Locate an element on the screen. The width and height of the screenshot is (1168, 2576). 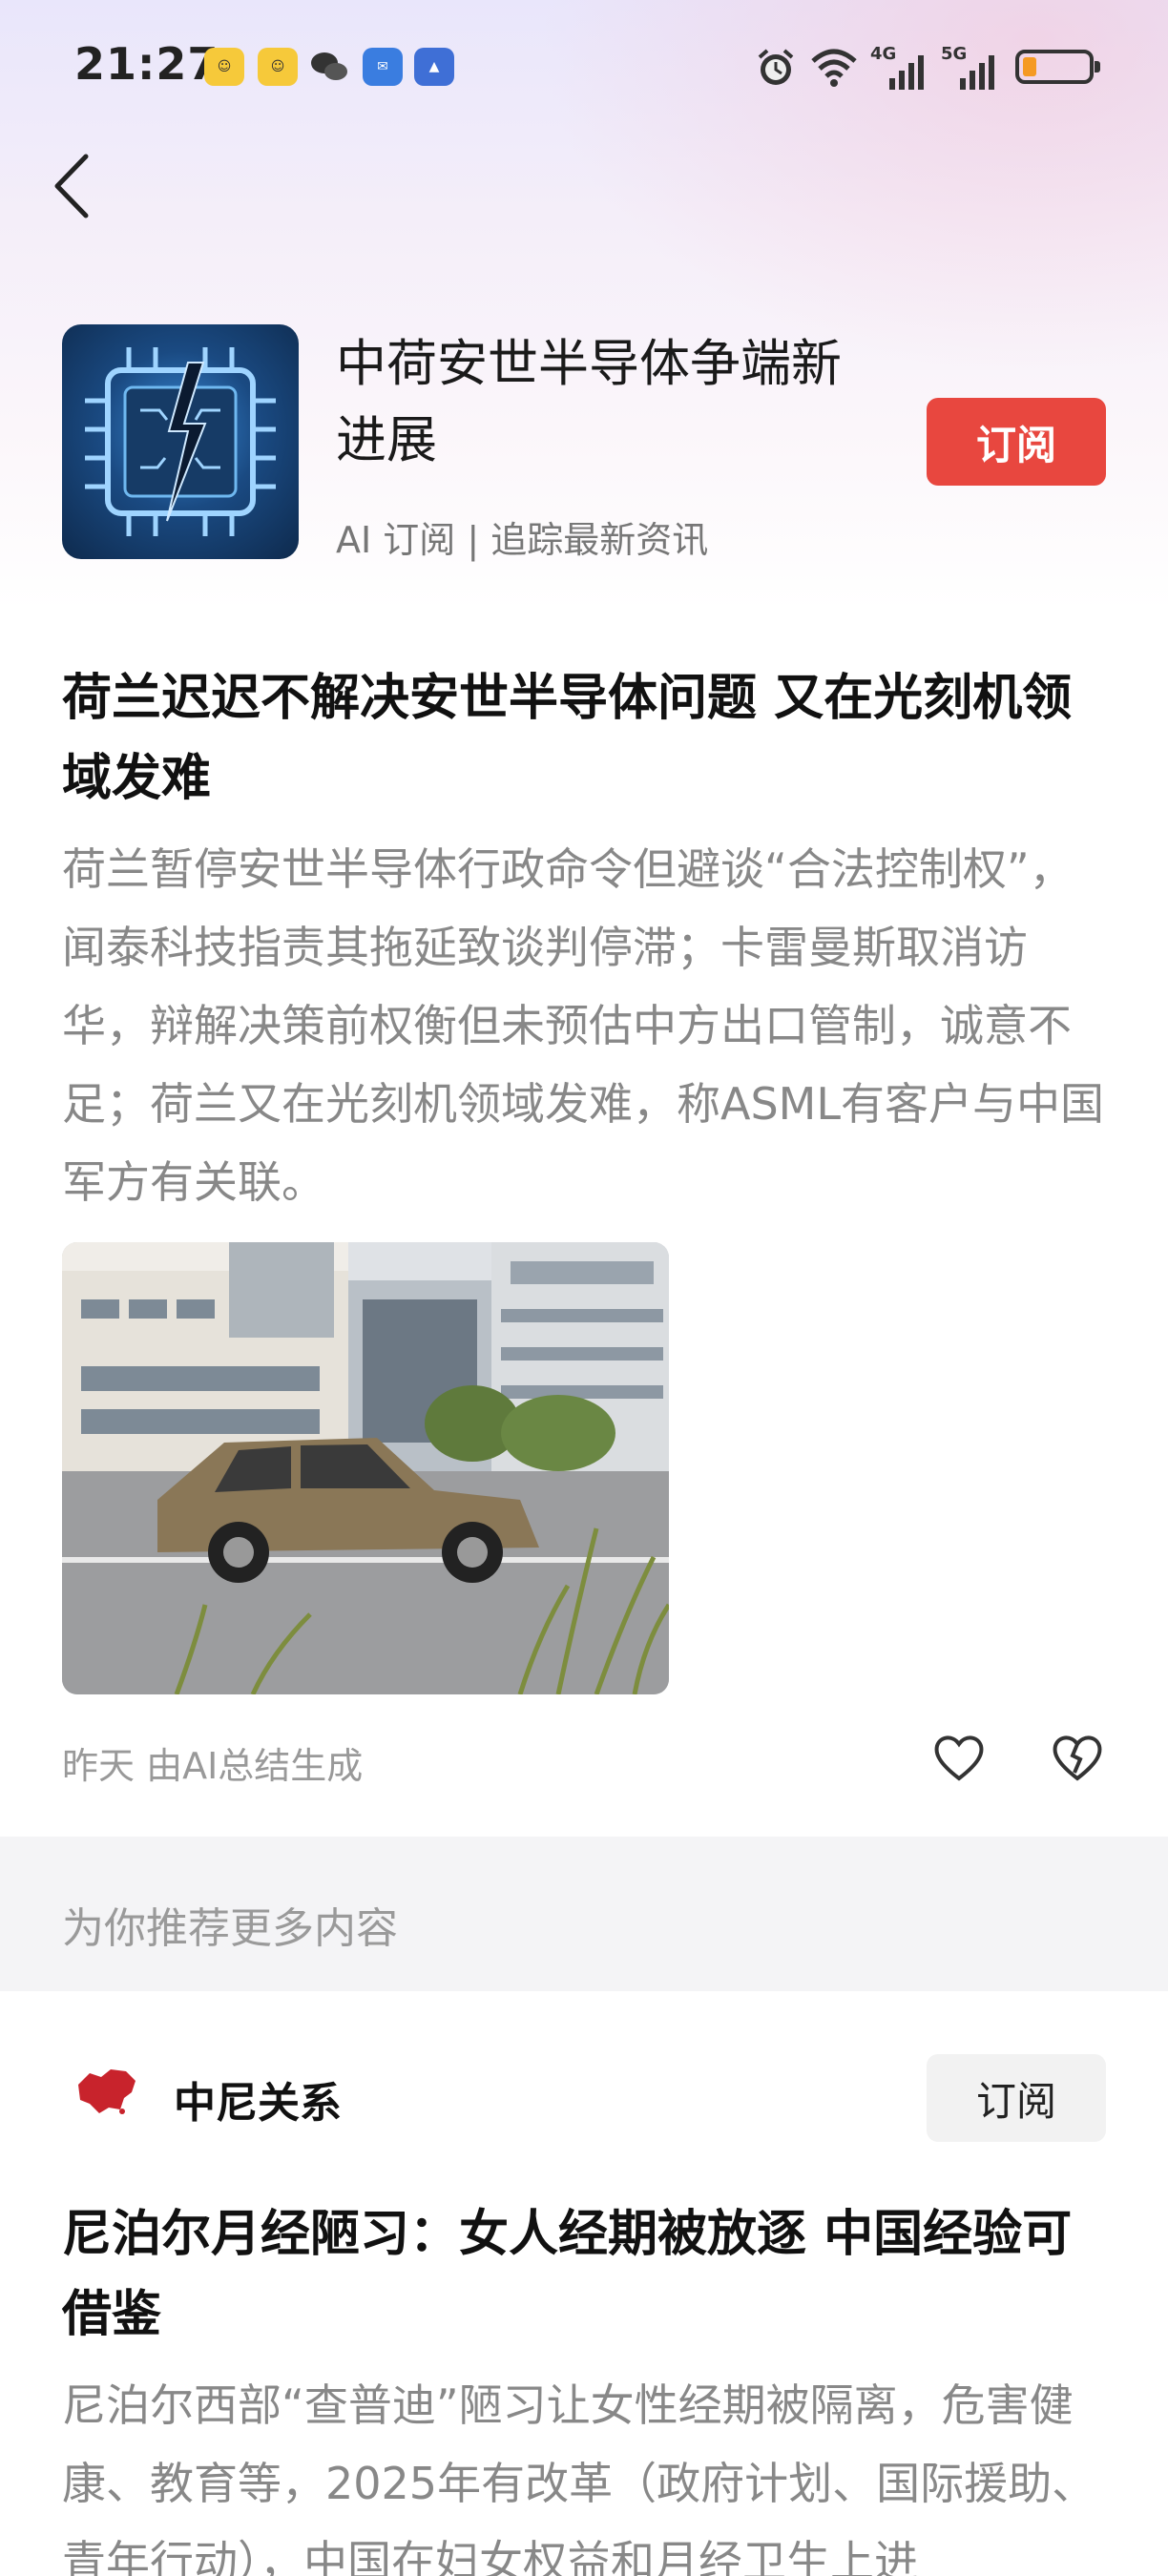
news-app-icon: ▲ is located at coordinates (434, 67).